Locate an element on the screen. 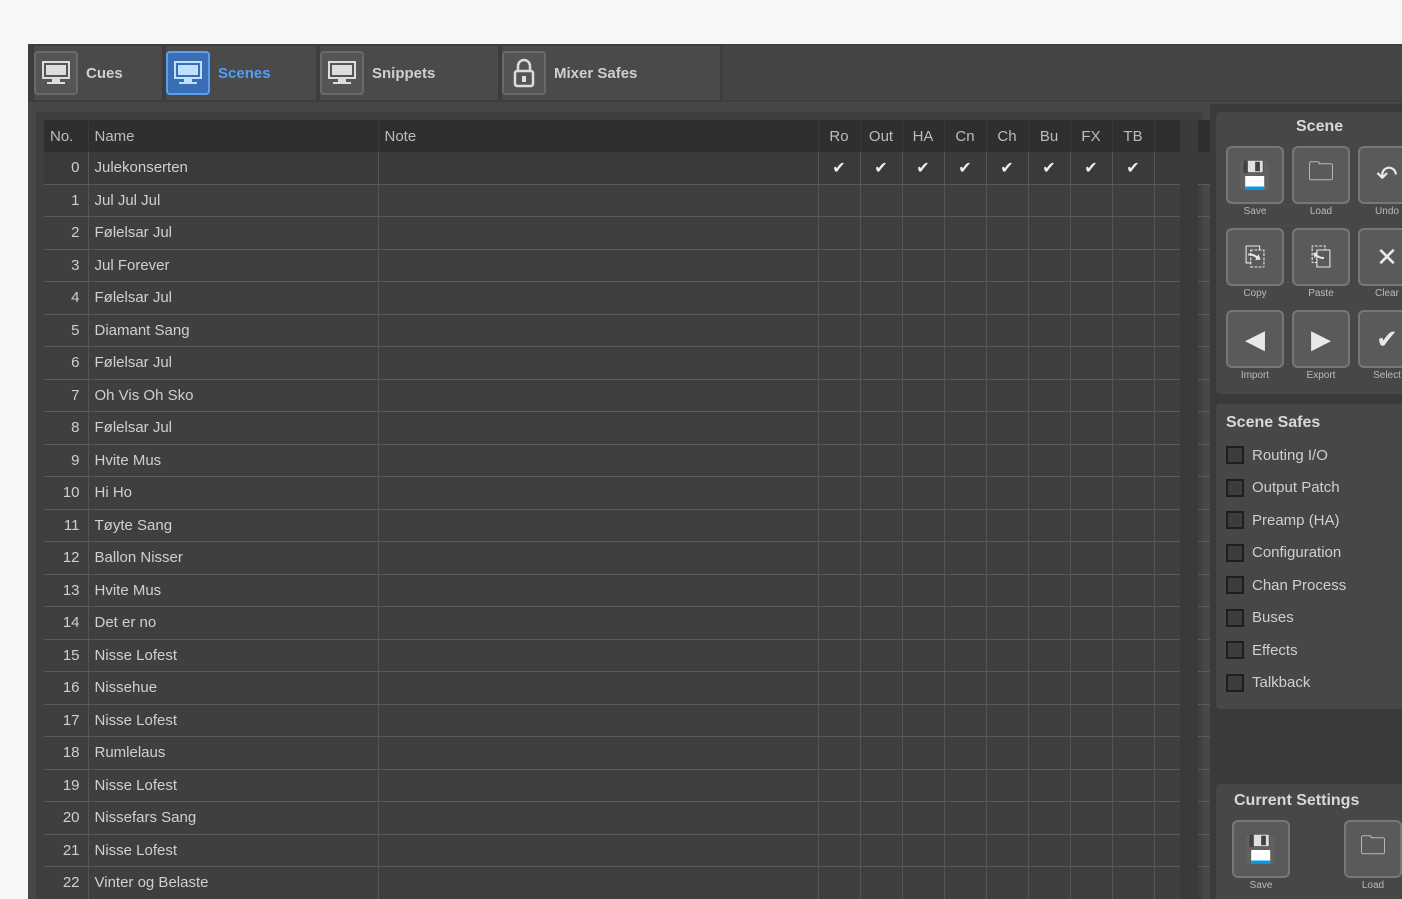 Image resolution: width=1402 pixels, height=899 pixels. table-row: 8 Følelsar Jul is located at coordinates (632, 428).